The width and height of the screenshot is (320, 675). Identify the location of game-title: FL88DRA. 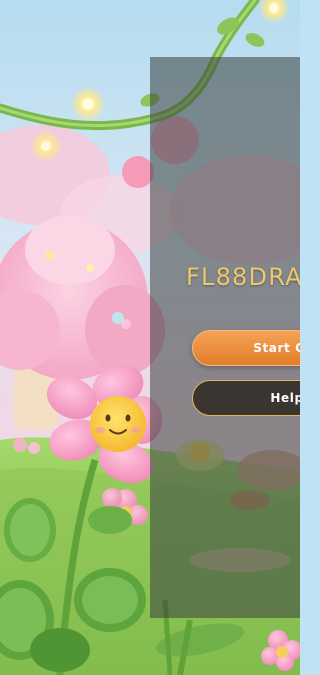
(243, 277).